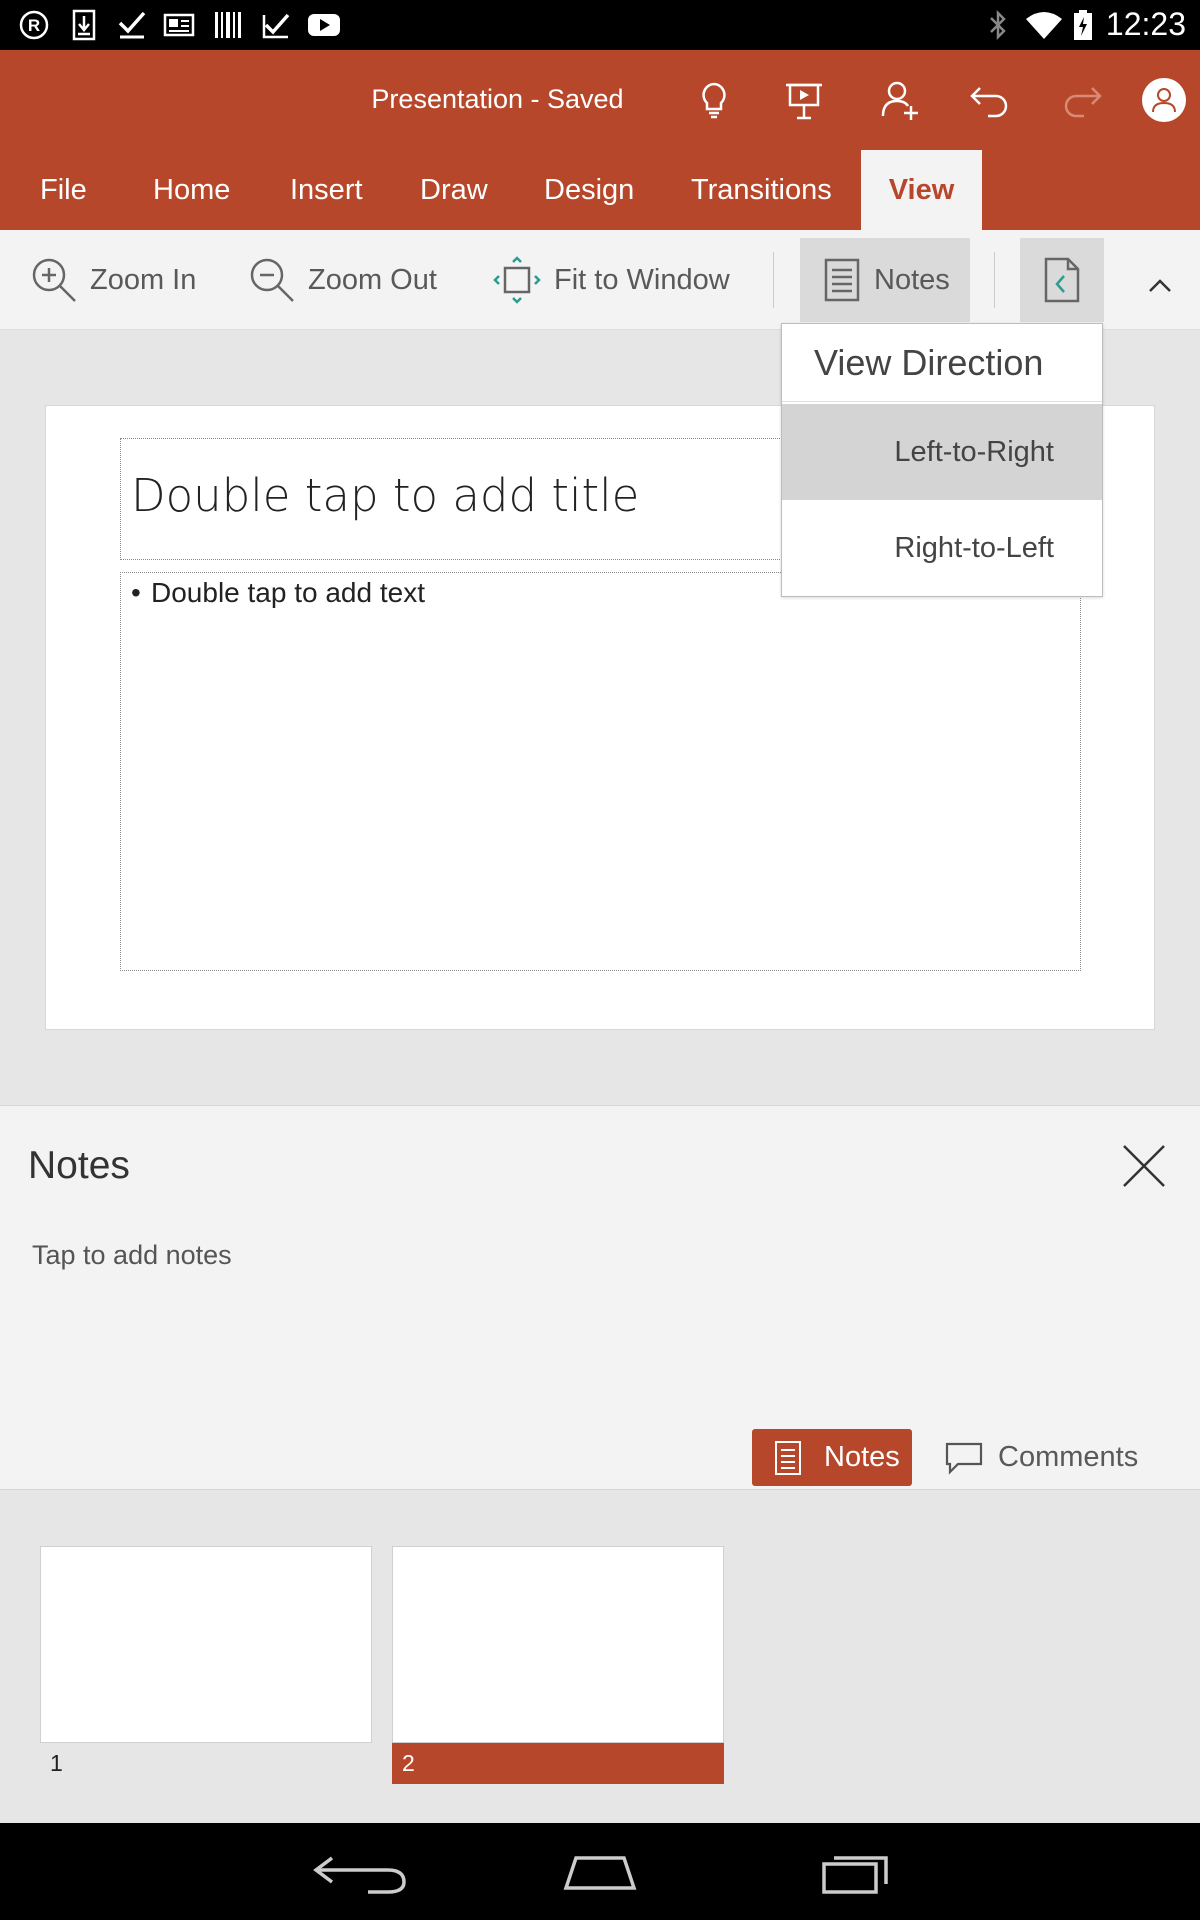 The image size is (1200, 1920). What do you see at coordinates (79, 1165) in the screenshot?
I see `notes-pane-title: Notes` at bounding box center [79, 1165].